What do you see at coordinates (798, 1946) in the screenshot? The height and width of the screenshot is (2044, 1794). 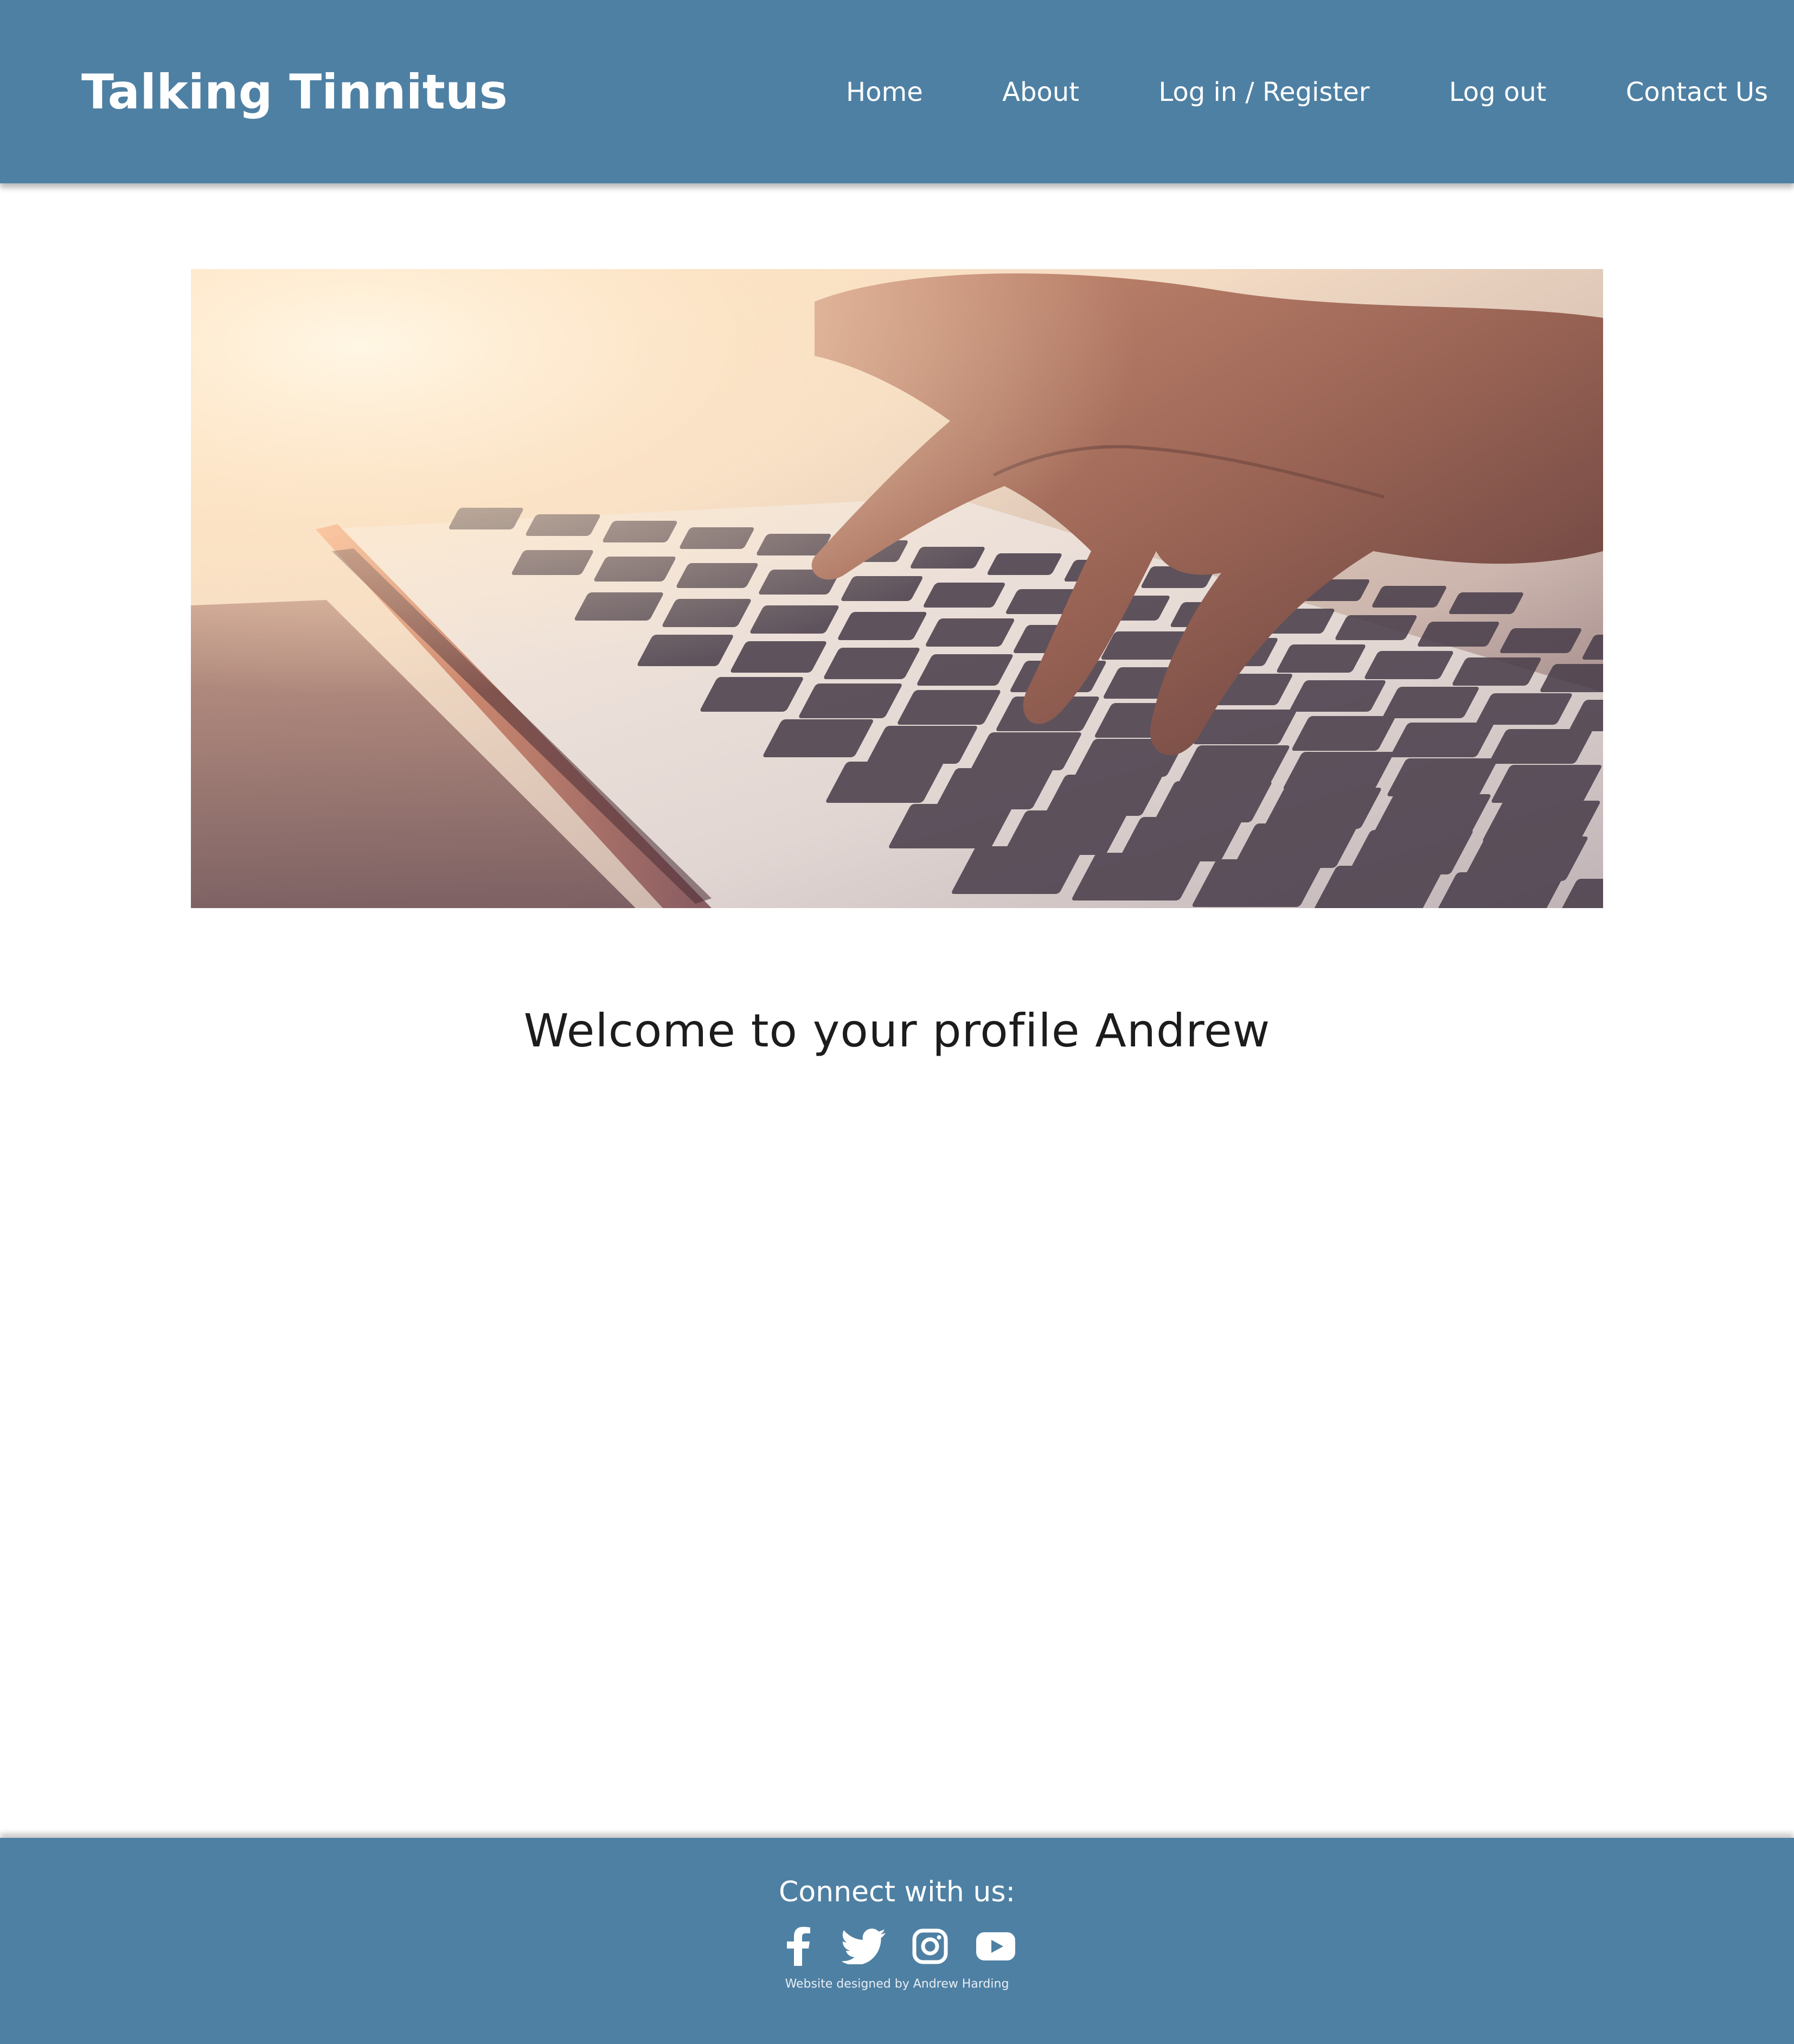 I see `facebook-icon` at bounding box center [798, 1946].